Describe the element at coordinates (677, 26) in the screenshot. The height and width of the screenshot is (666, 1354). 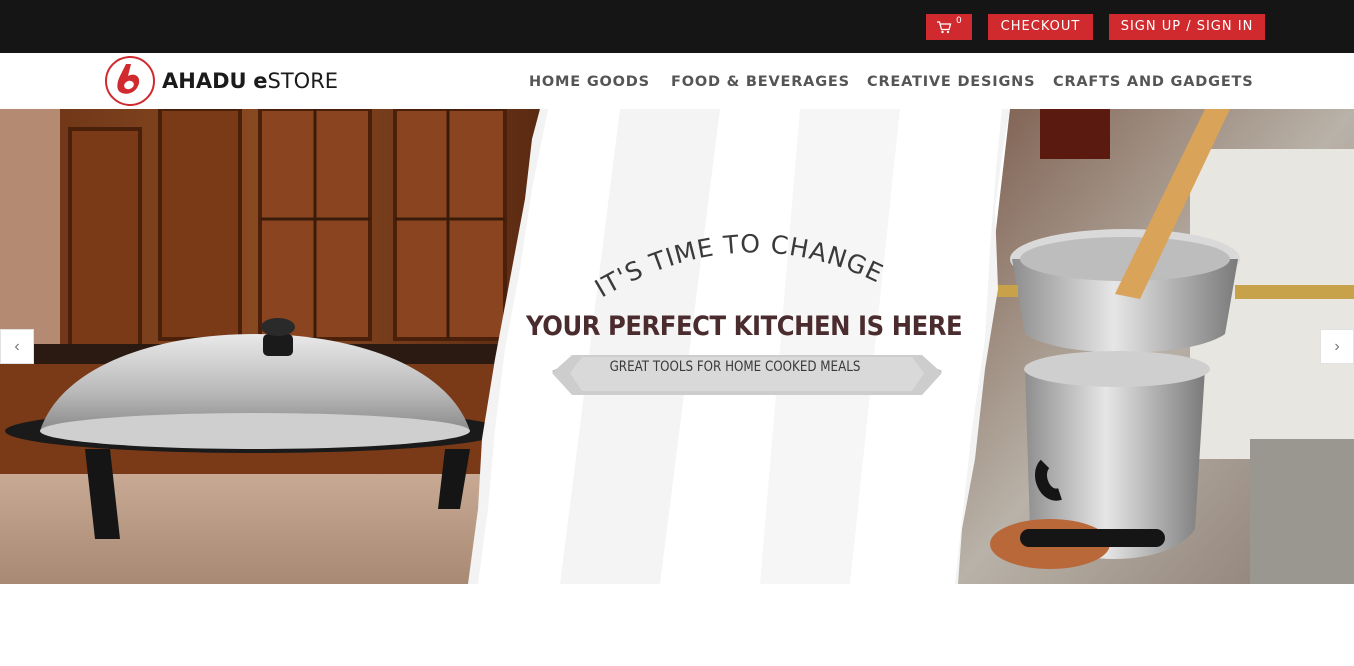
I see `top-bar: 0 CHECKOUT SIGN UP / SIGN IN` at that location.